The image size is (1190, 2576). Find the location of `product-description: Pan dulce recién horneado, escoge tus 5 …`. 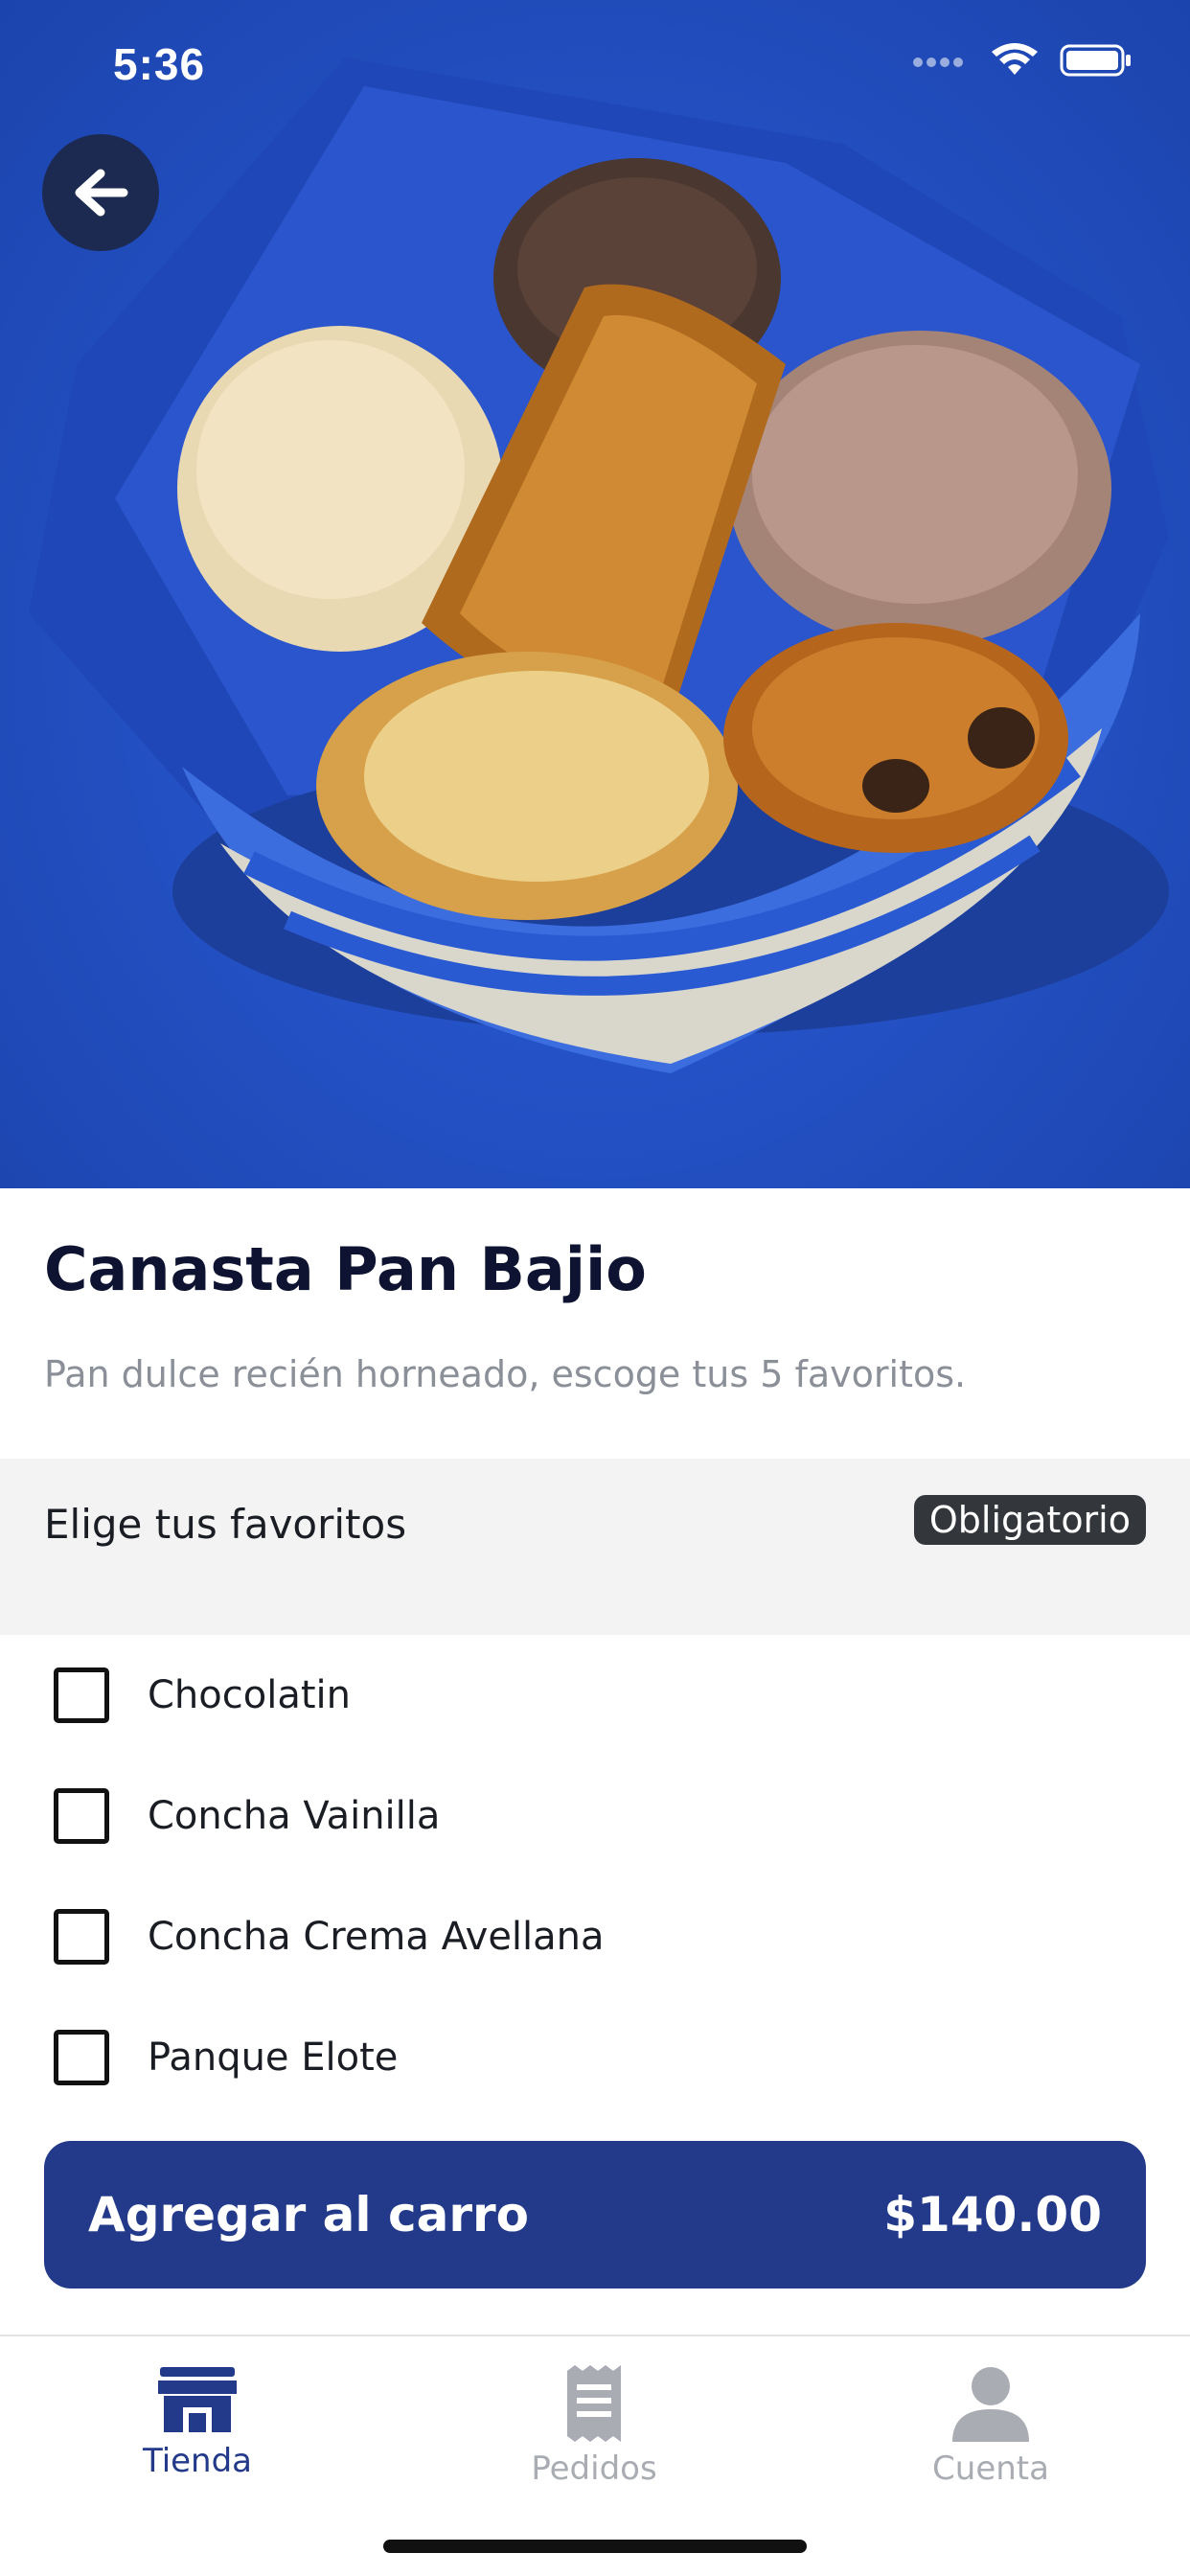

product-description: Pan dulce recién horneado, escoge tus 5 … is located at coordinates (506, 1374).